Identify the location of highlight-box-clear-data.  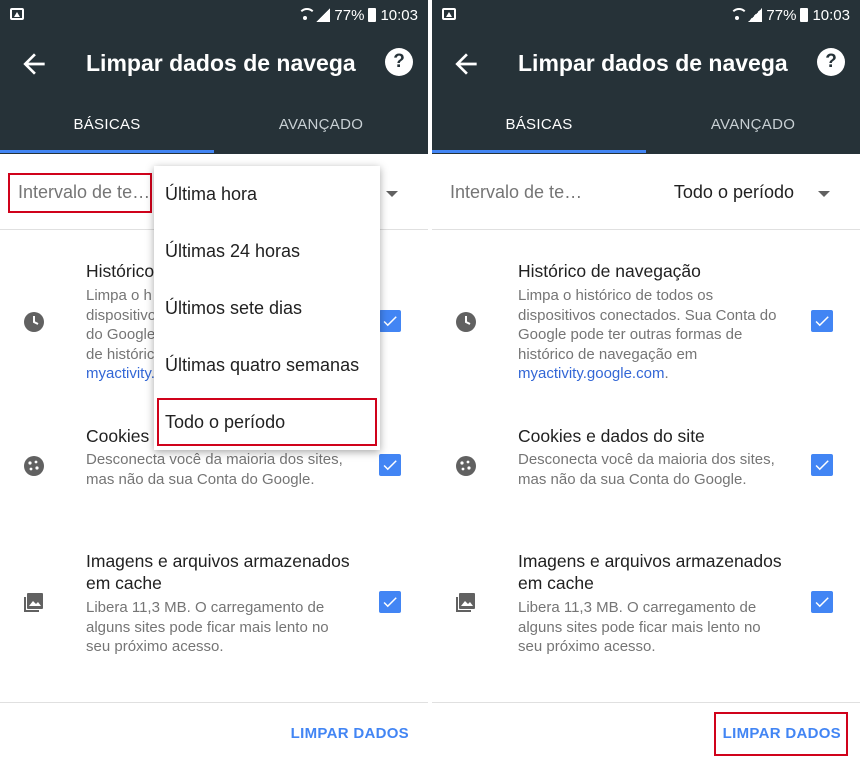
(781, 734).